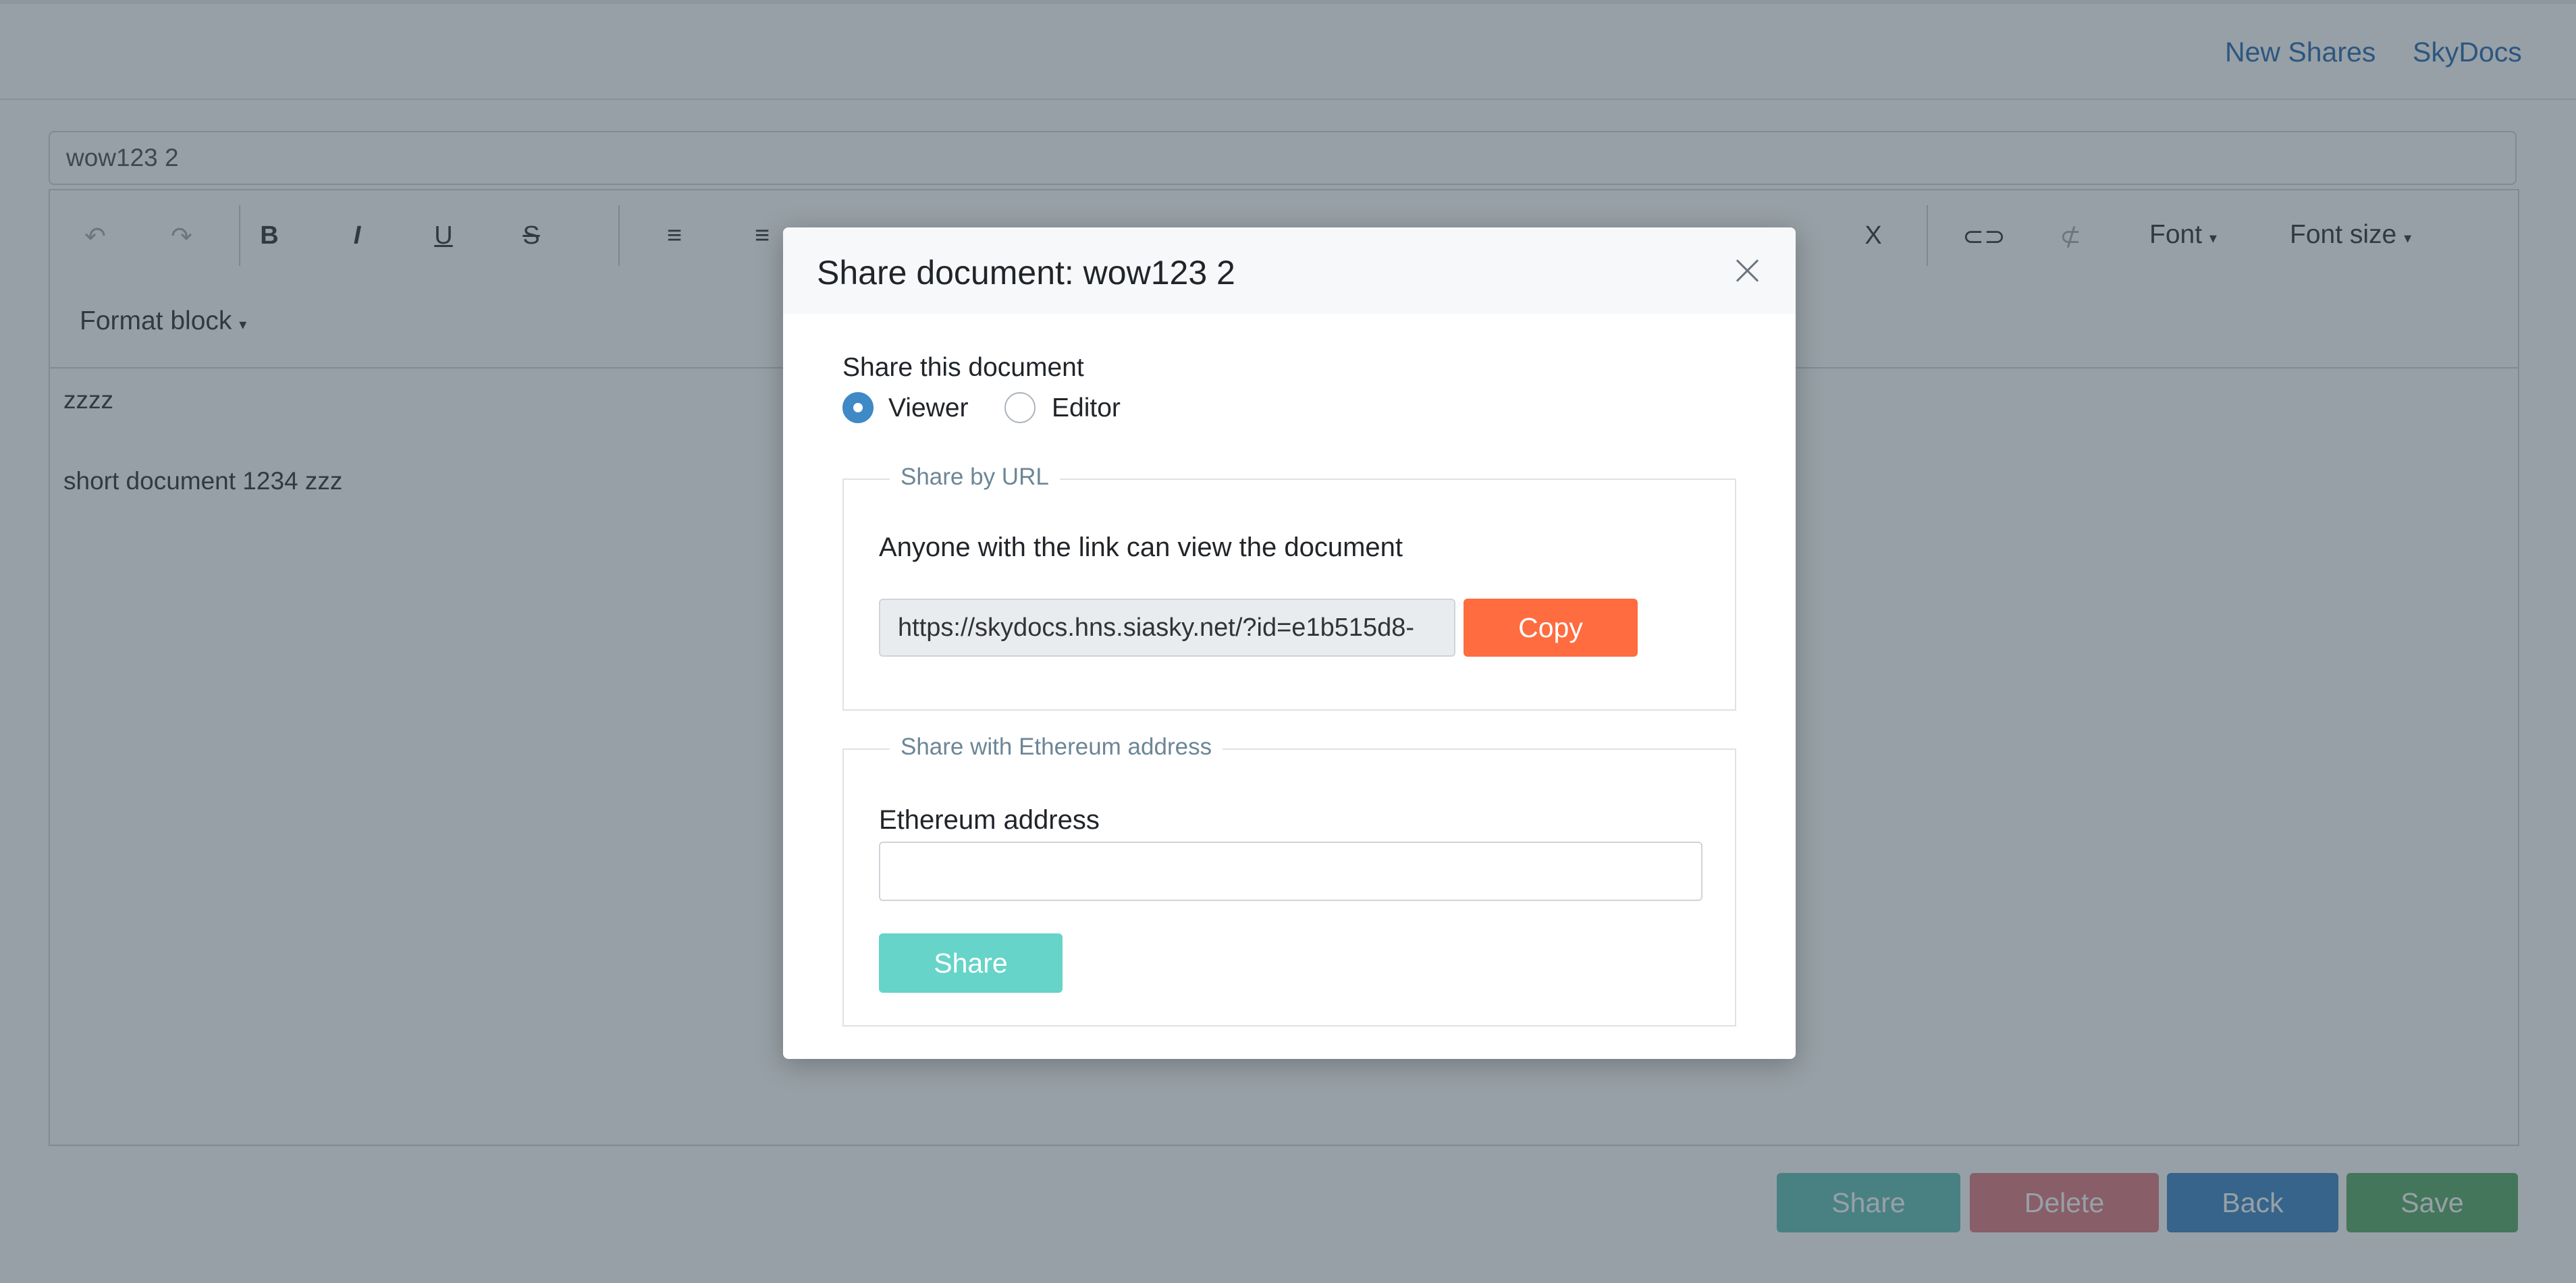 The width and height of the screenshot is (2576, 1283). I want to click on modal-share-button: Share, so click(971, 963).